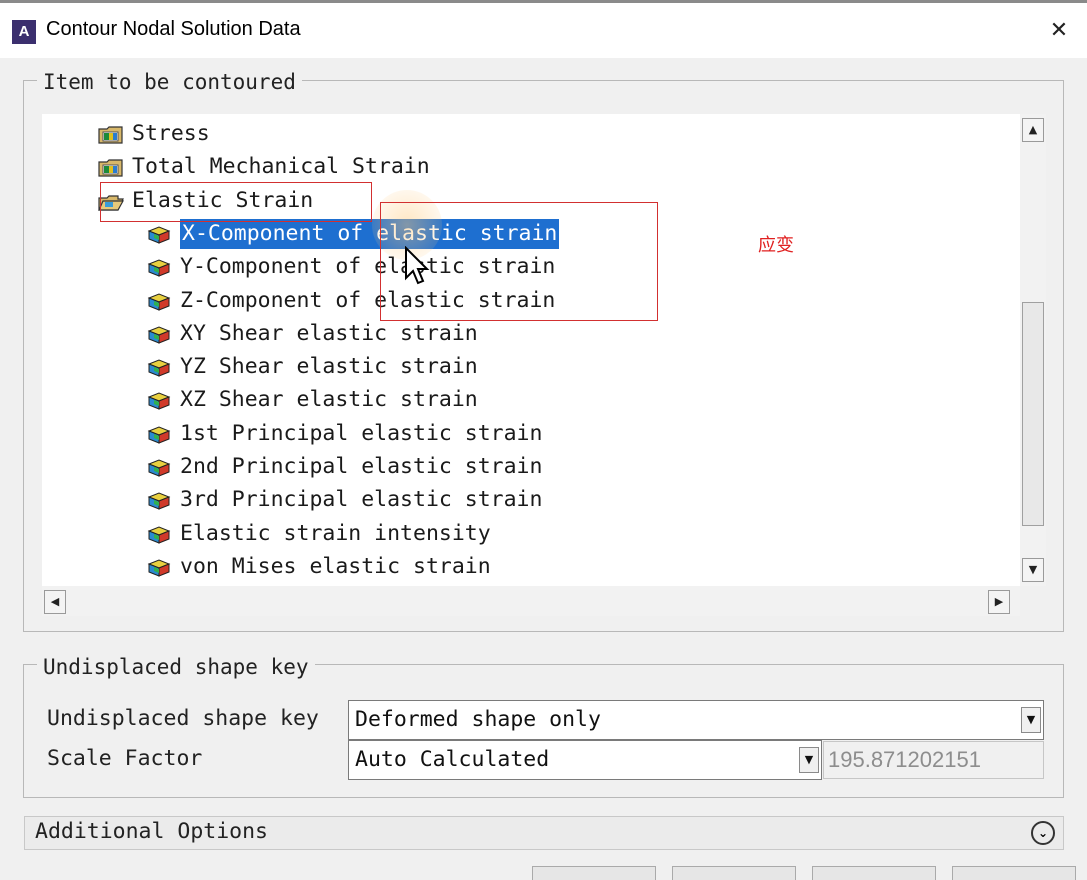 The image size is (1087, 880). Describe the element at coordinates (1033, 570) in the screenshot. I see `scroll-down-icon: ▼` at that location.